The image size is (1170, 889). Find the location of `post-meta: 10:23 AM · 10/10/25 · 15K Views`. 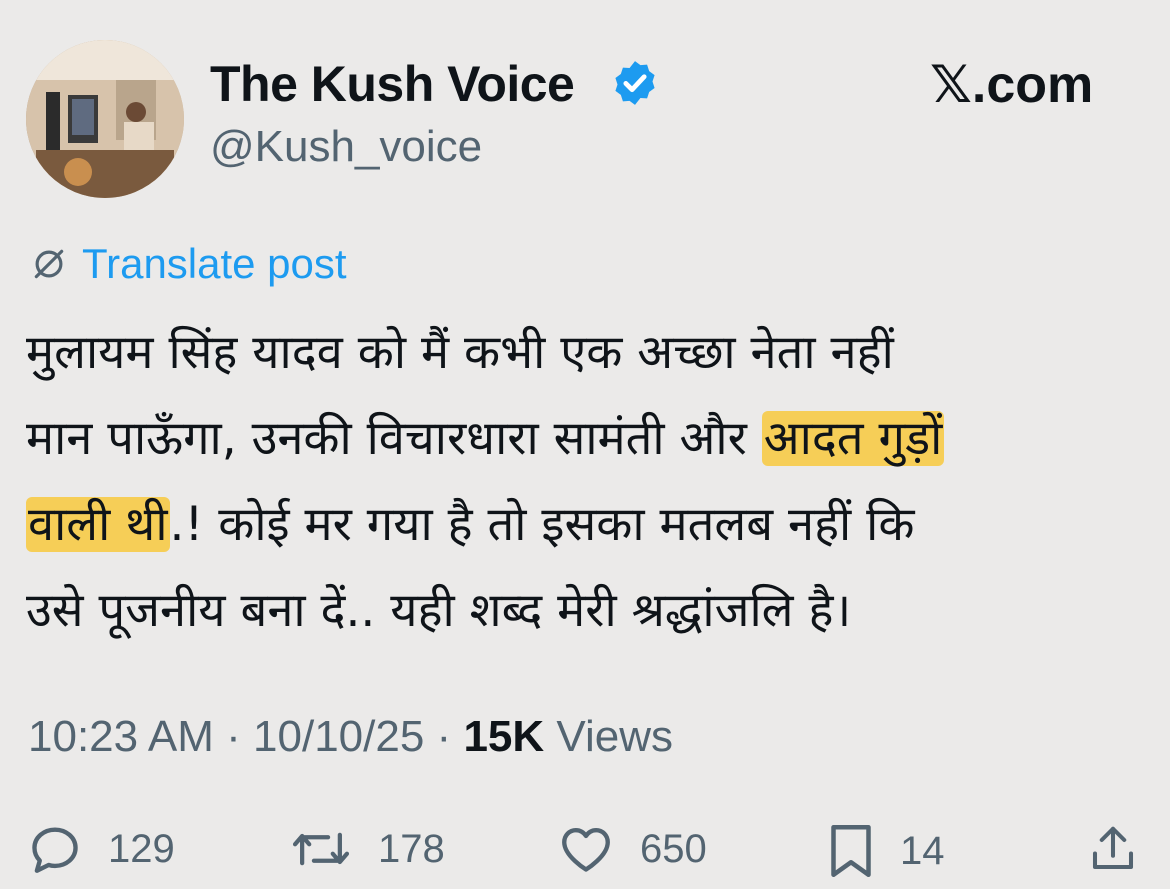

post-meta: 10:23 AM · 10/10/25 · 15K Views is located at coordinates (350, 737).